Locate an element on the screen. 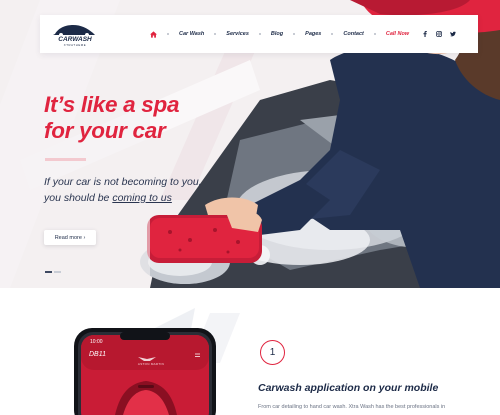  instagram-icon is located at coordinates (439, 34).